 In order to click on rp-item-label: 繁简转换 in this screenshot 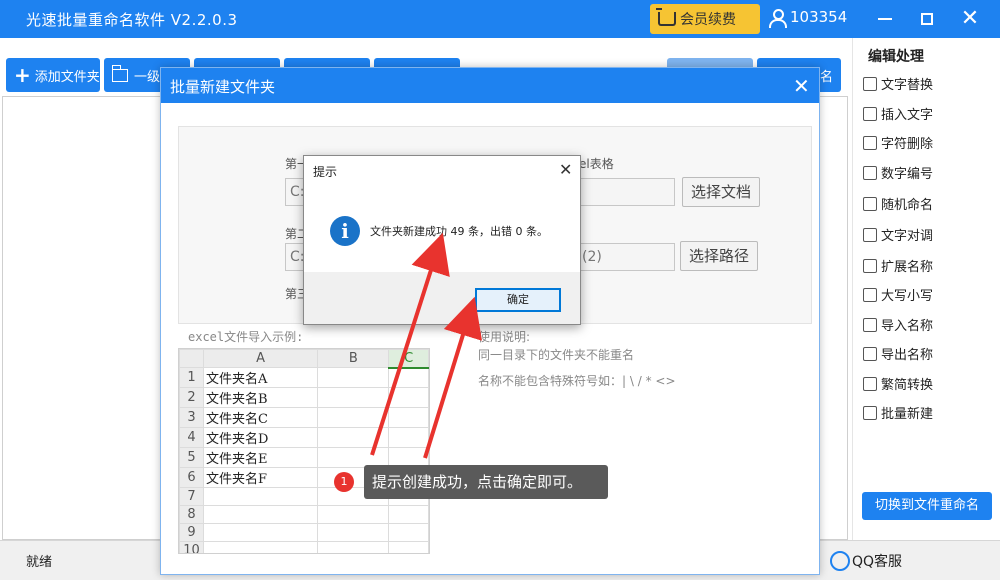, I will do `click(907, 385)`.